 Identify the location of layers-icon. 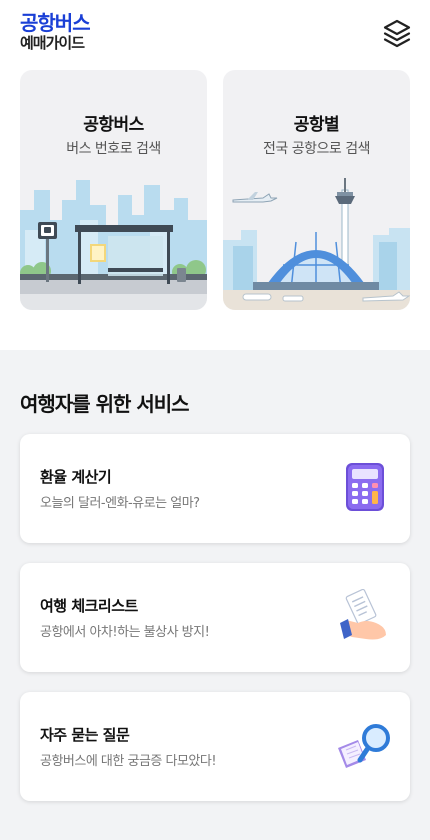
(397, 33).